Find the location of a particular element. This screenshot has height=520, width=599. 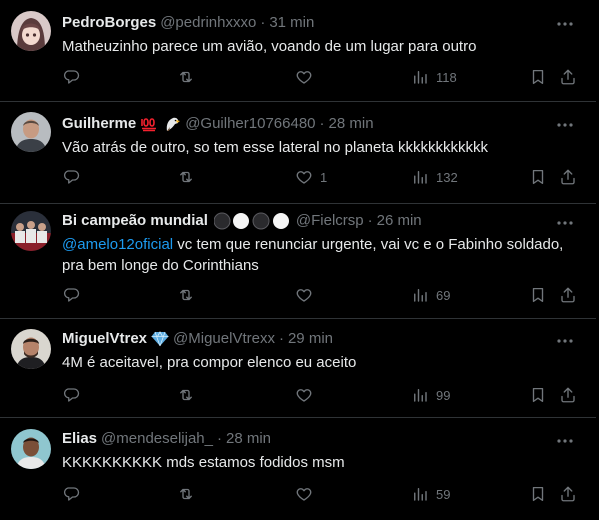

tweet-header: PedroBorges @pedrinhxxxo · 31 min is located at coordinates (309, 23).